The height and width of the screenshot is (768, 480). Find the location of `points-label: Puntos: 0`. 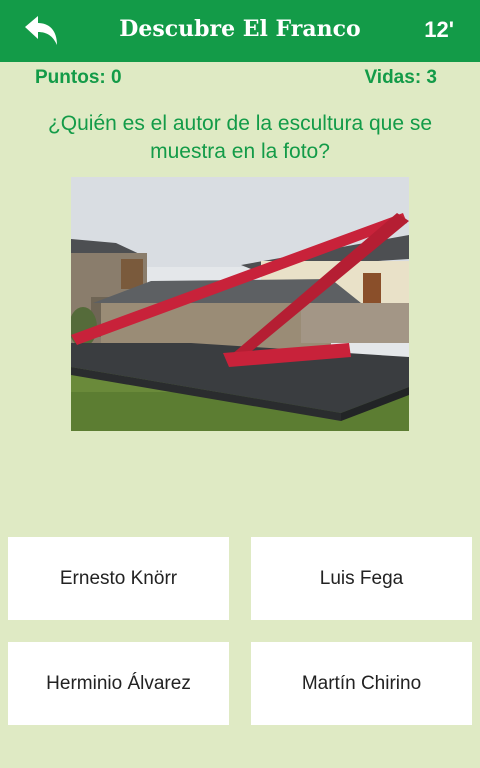

points-label: Puntos: 0 is located at coordinates (78, 77).